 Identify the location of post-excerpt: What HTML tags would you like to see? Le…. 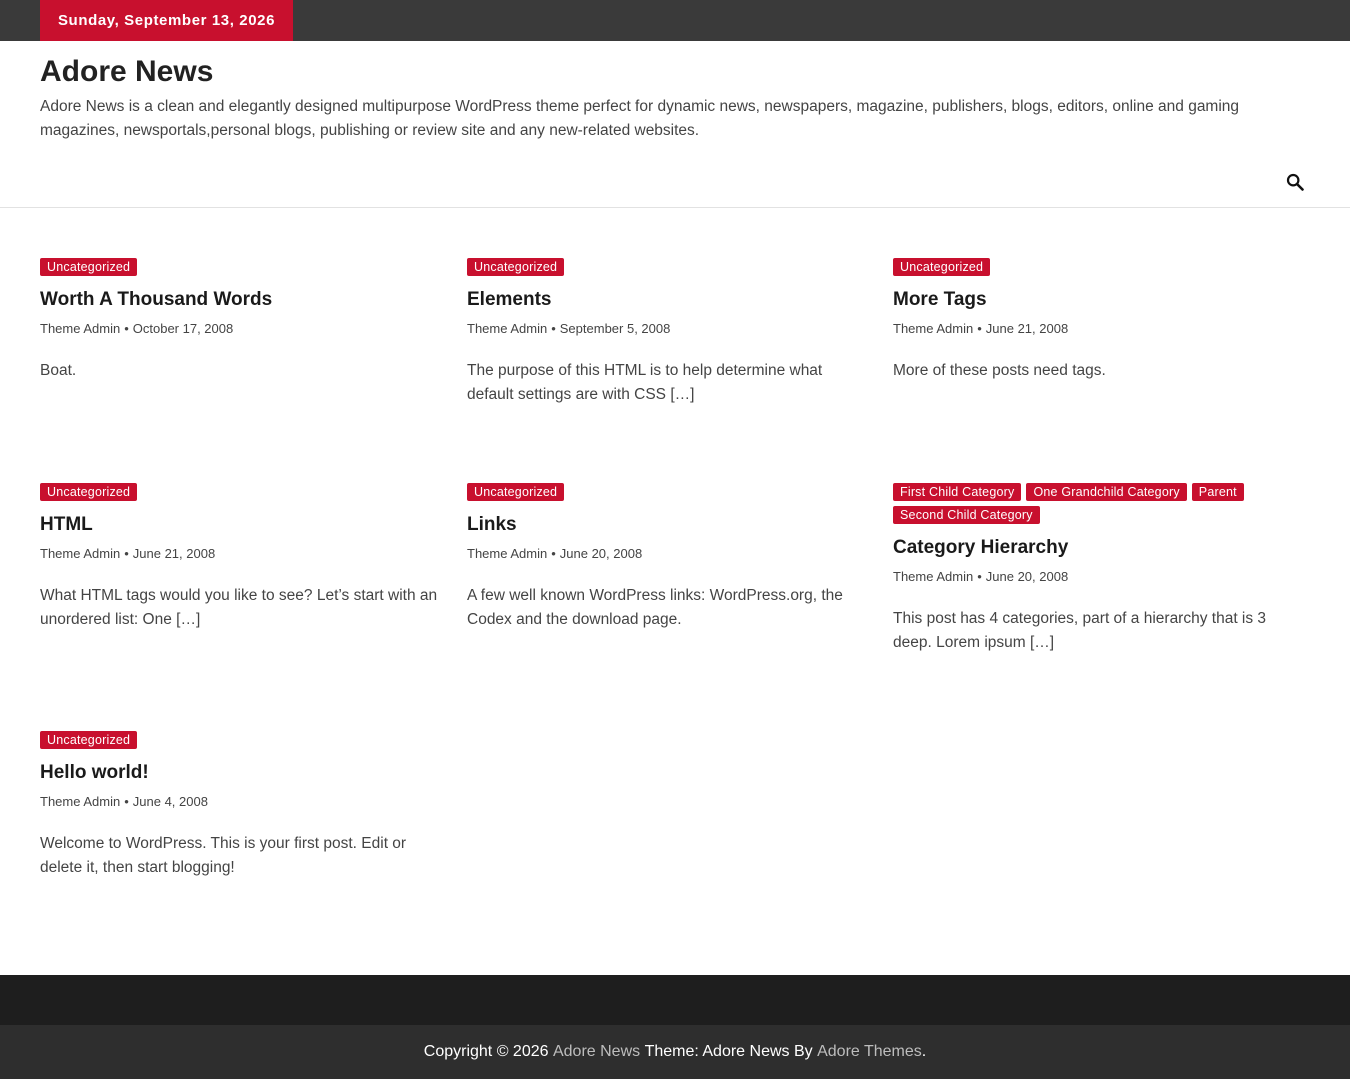
(239, 607).